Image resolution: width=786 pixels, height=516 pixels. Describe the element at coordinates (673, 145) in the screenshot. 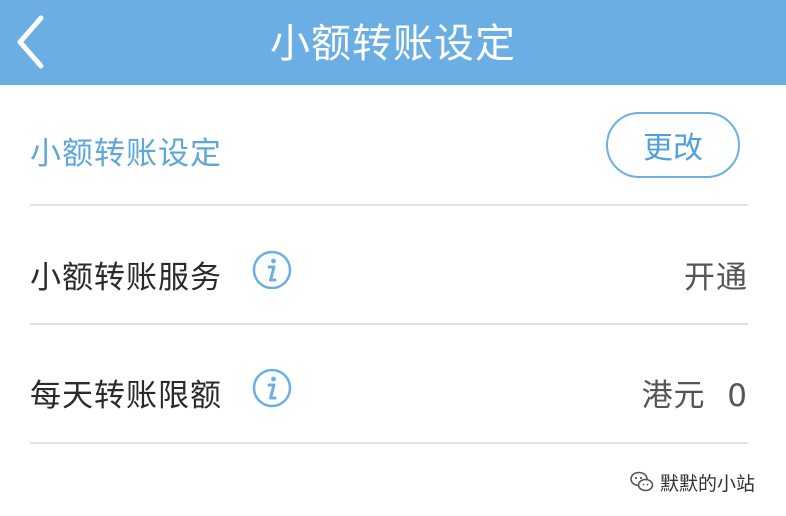

I see `change-button: 更改` at that location.